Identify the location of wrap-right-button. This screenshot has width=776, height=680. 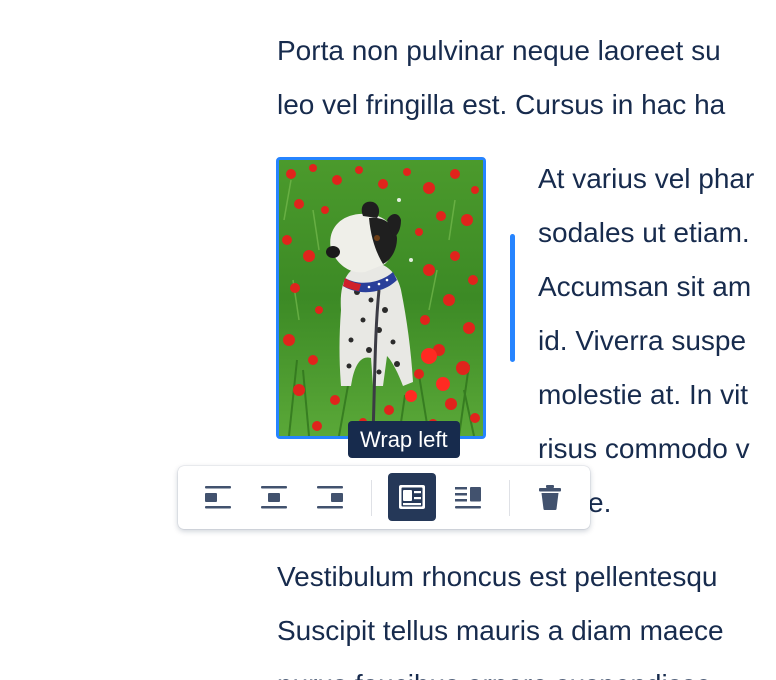
(468, 497).